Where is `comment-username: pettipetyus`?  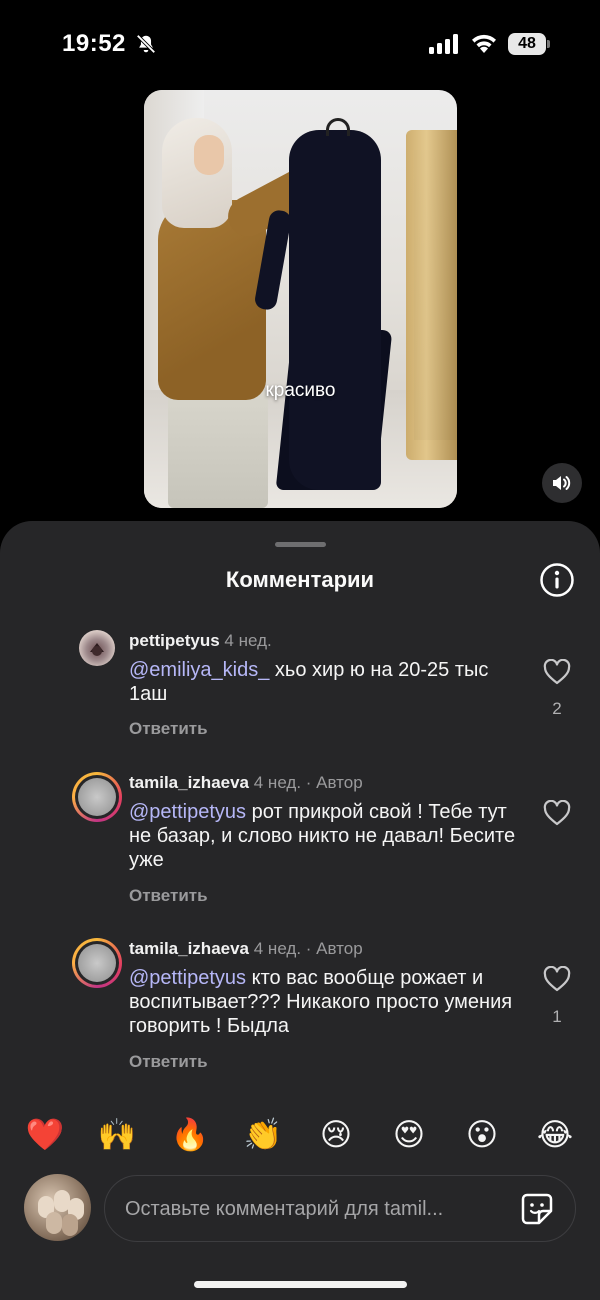
comment-username: pettipetyus is located at coordinates (174, 640).